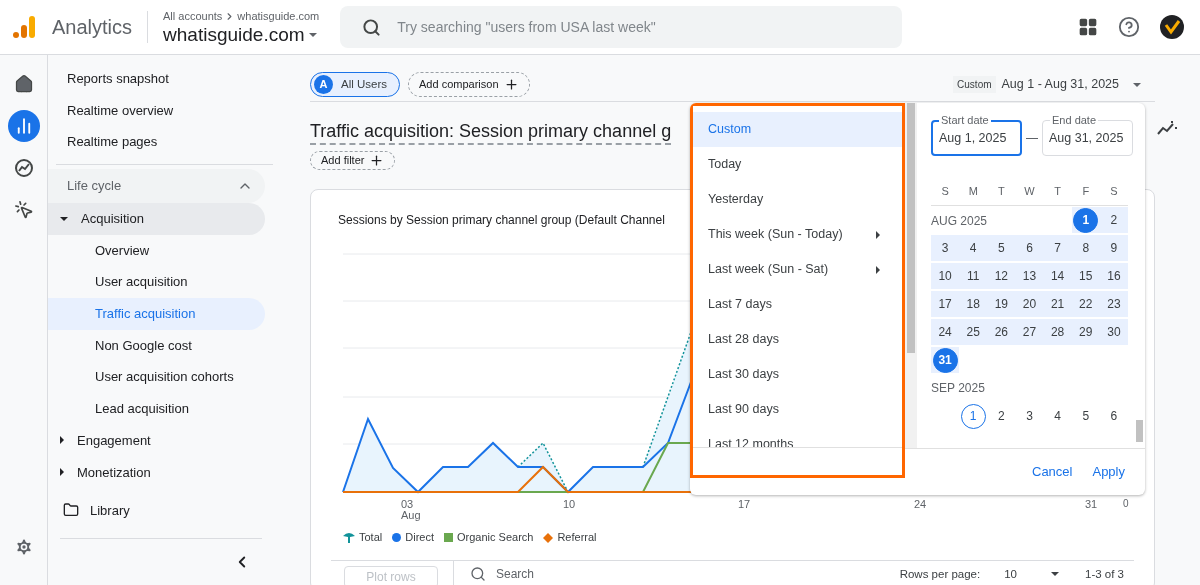  I want to click on calendar-day: 26, so click(1001, 332).